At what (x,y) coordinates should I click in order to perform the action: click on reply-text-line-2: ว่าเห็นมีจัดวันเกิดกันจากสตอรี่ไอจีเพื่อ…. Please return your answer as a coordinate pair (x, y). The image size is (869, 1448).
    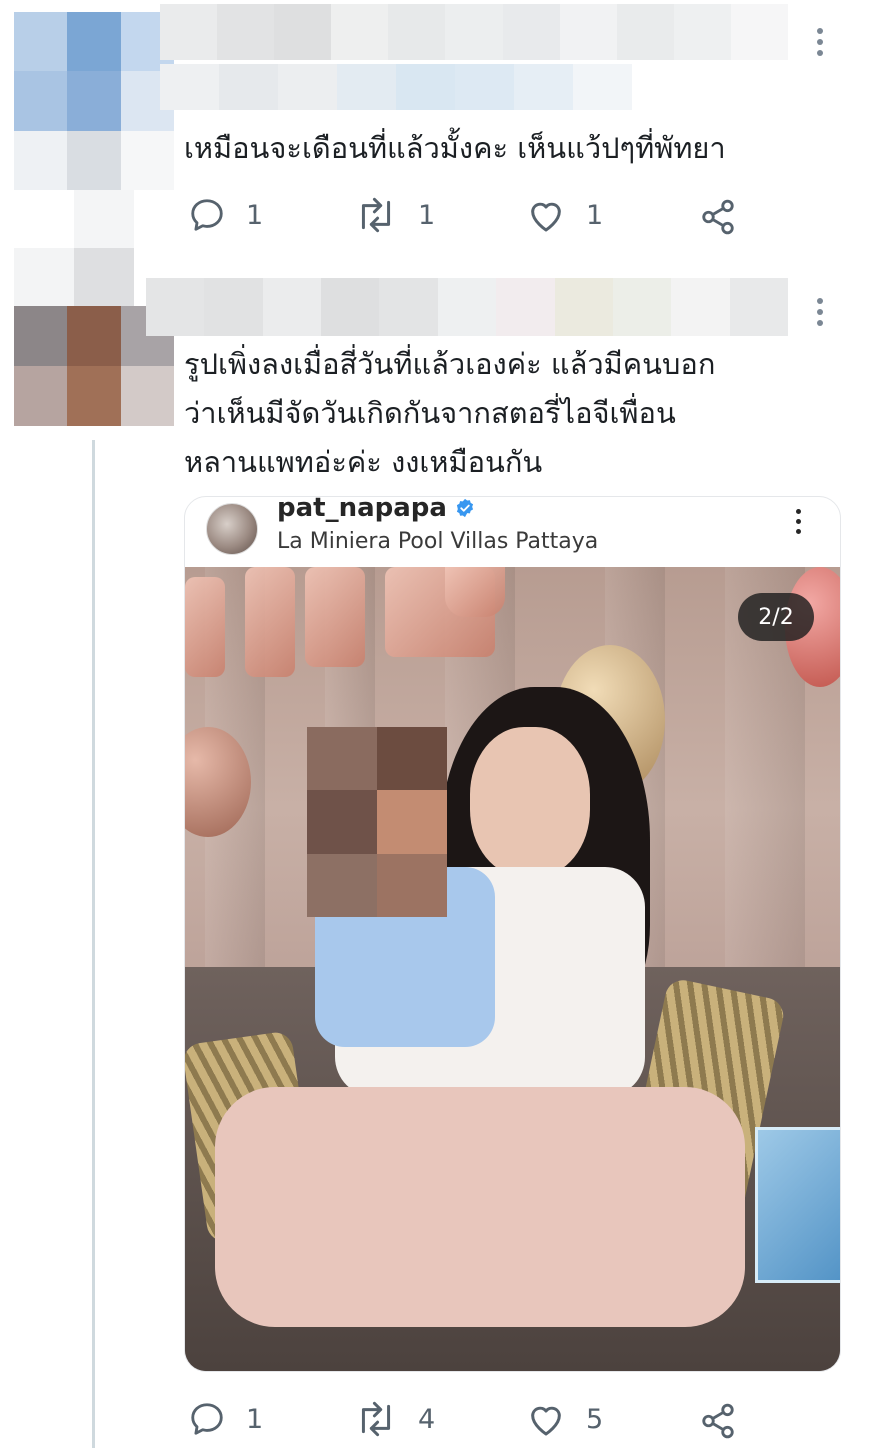
    Looking at the image, I should click on (430, 413).